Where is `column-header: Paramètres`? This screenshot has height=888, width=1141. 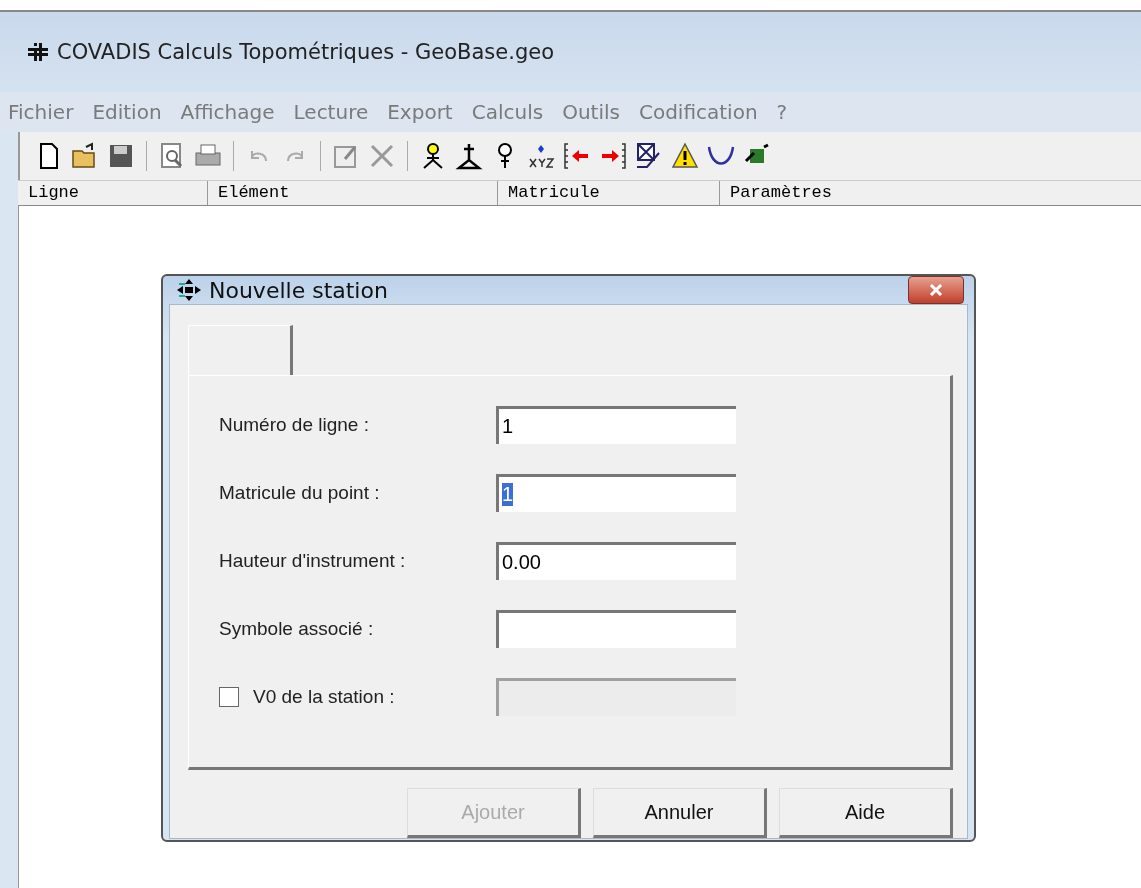 column-header: Paramètres is located at coordinates (930, 193).